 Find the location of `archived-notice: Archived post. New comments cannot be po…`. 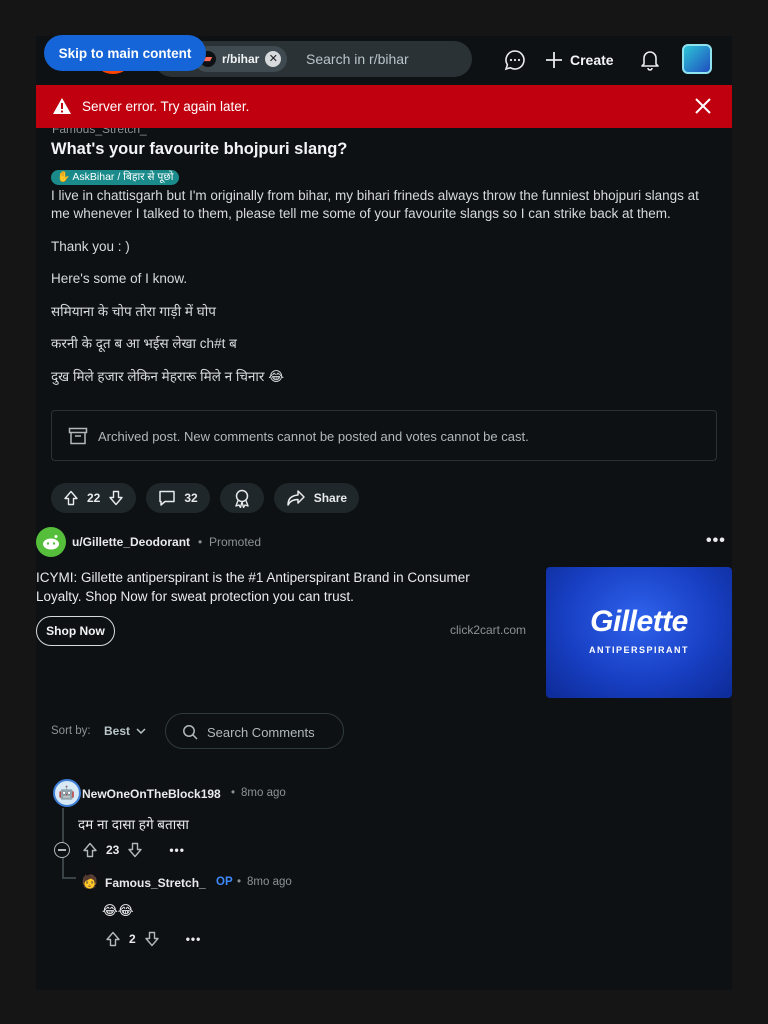

archived-notice: Archived post. New comments cannot be po… is located at coordinates (384, 435).